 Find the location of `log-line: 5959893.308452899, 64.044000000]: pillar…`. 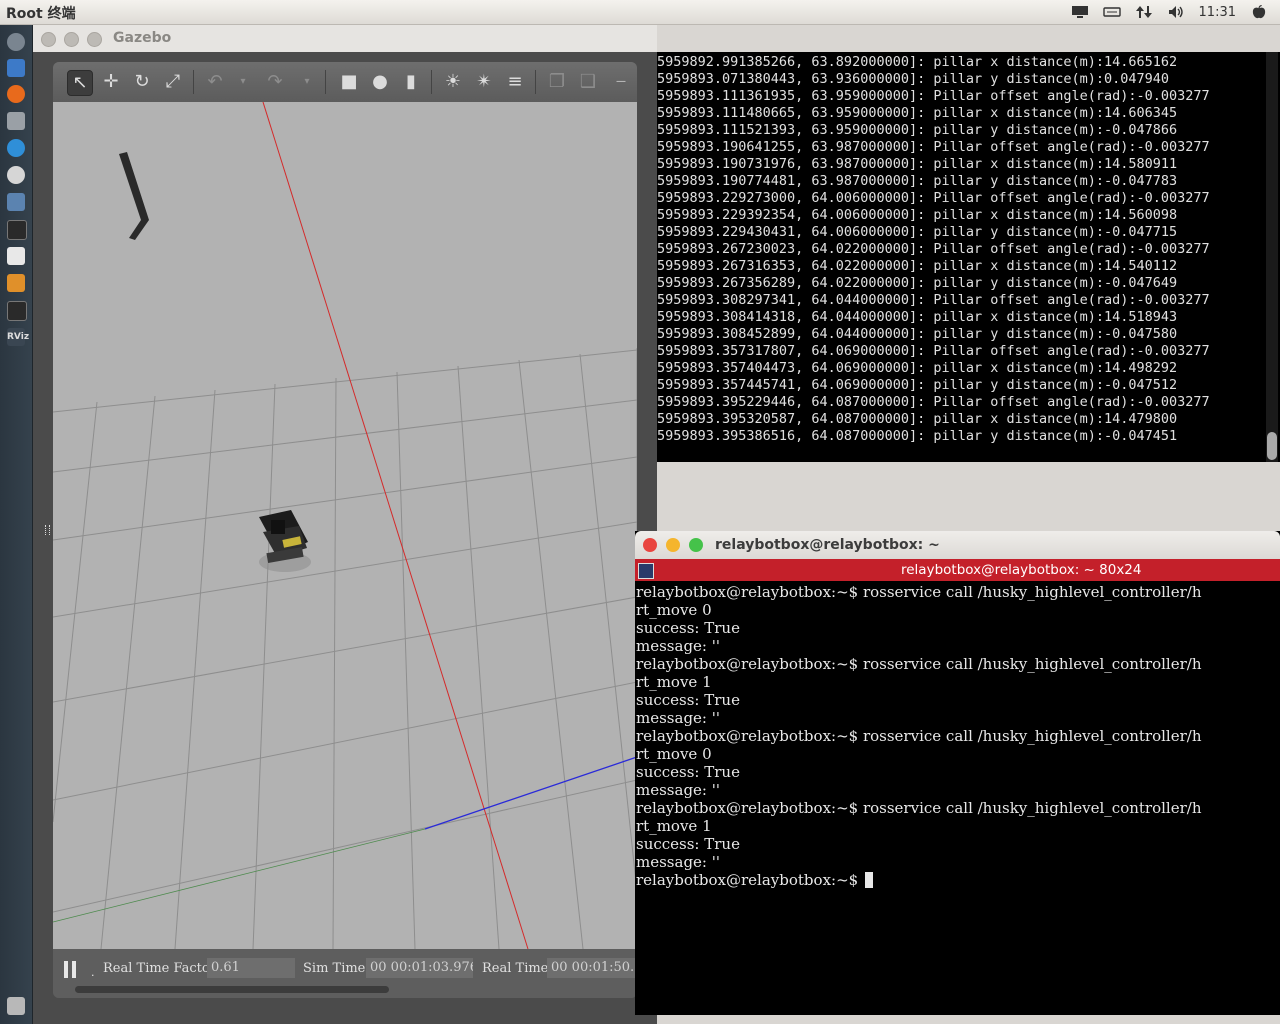

log-line: 5959893.308452899, 64.044000000]: pillar… is located at coordinates (917, 334).